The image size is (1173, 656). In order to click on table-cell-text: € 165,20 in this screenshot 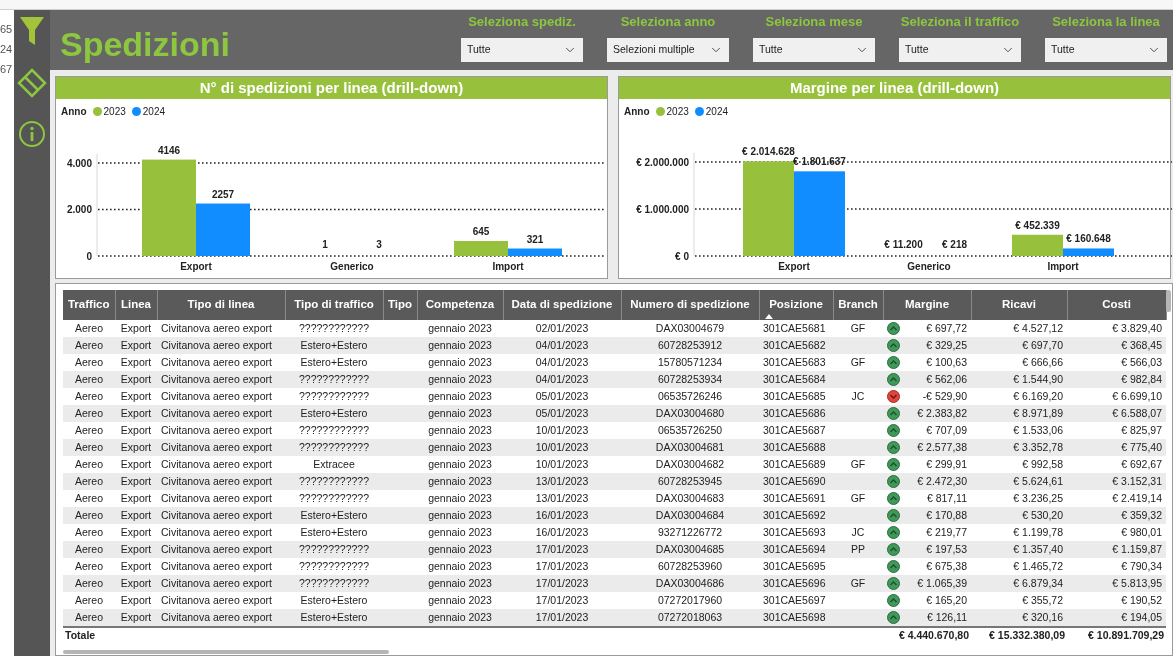, I will do `click(946, 600)`.